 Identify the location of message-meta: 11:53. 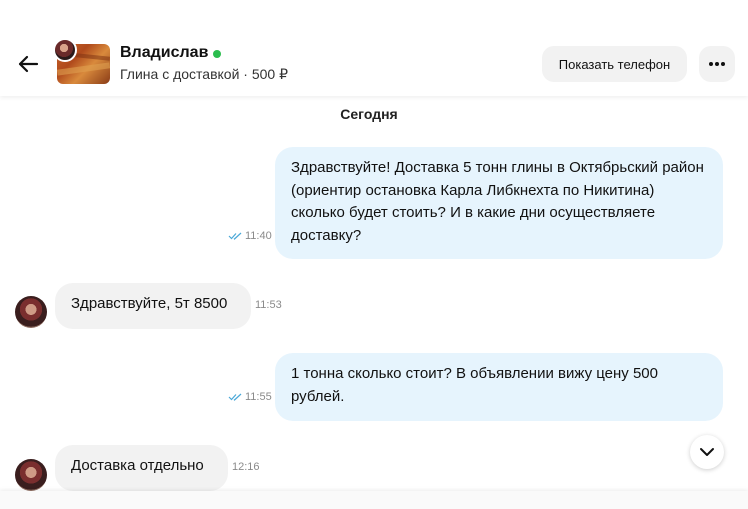
(268, 305).